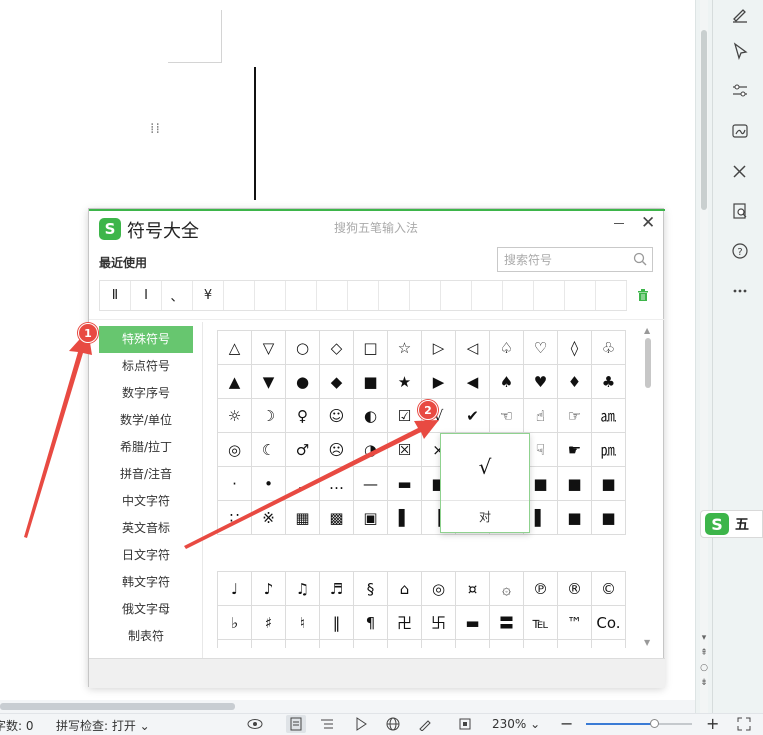  What do you see at coordinates (208, 295) in the screenshot?
I see `recent-symbol-cell: ¥` at bounding box center [208, 295].